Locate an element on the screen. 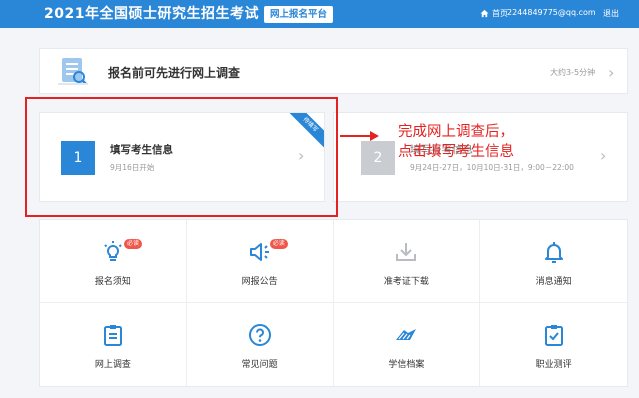  highlight-box is located at coordinates (181, 157).